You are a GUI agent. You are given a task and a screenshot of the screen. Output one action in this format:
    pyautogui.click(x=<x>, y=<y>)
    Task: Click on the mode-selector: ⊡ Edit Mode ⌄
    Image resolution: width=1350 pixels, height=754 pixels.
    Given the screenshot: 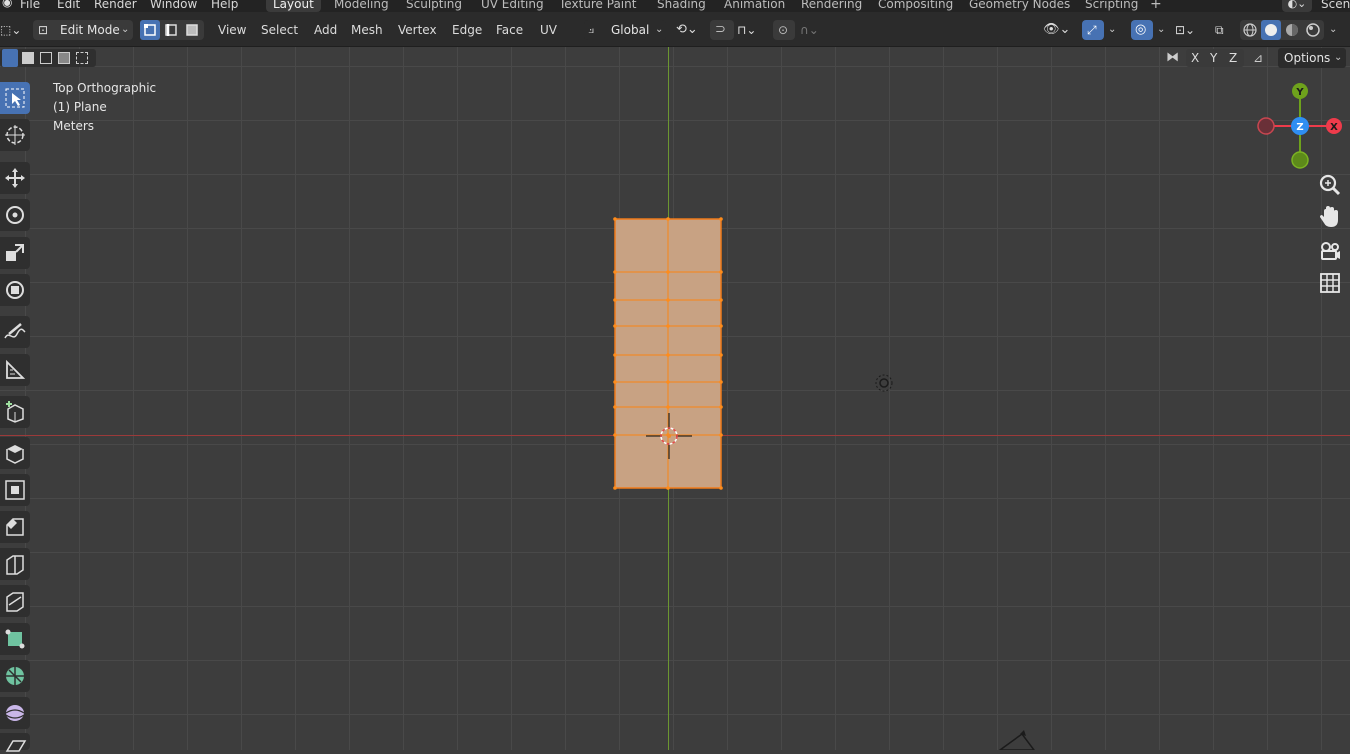 What is the action you would take?
    pyautogui.click(x=83, y=30)
    